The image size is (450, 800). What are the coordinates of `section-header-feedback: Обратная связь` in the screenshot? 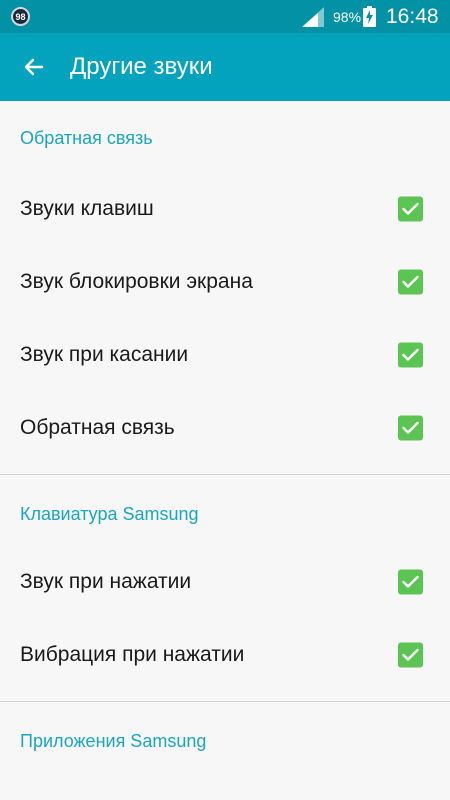 It's located at (86, 138).